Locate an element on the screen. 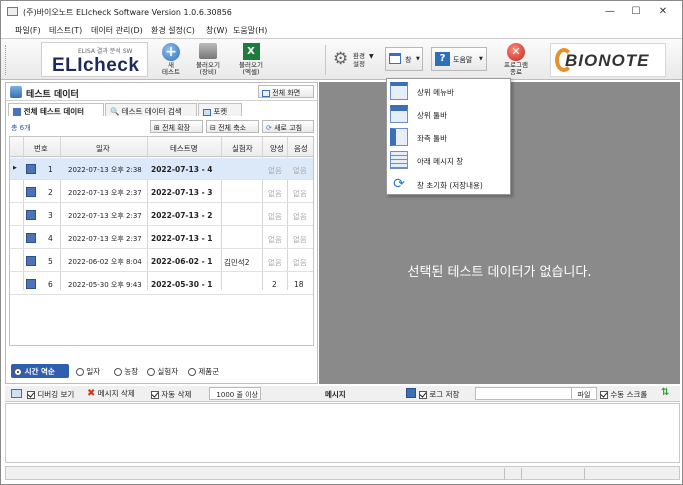 Image resolution: width=683 pixels, height=485 pixels. sort-product: 제품군 is located at coordinates (203, 371).